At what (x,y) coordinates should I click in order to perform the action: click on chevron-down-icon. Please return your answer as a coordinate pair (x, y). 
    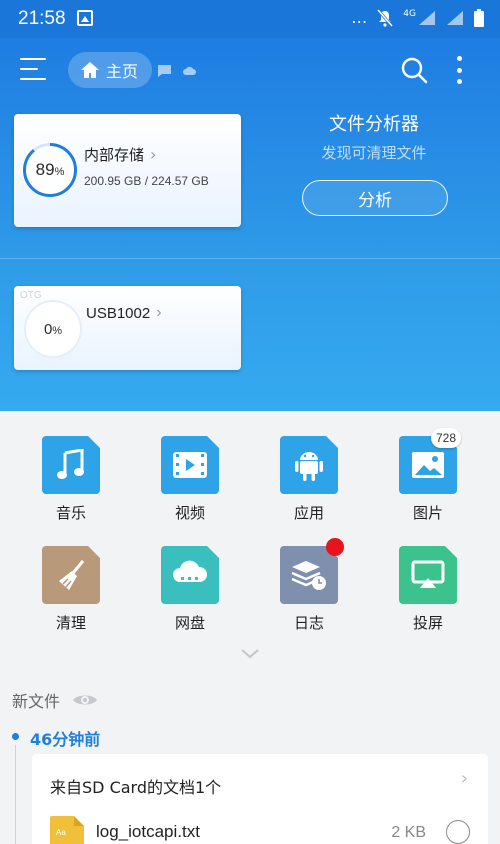
    Looking at the image, I should click on (250, 654).